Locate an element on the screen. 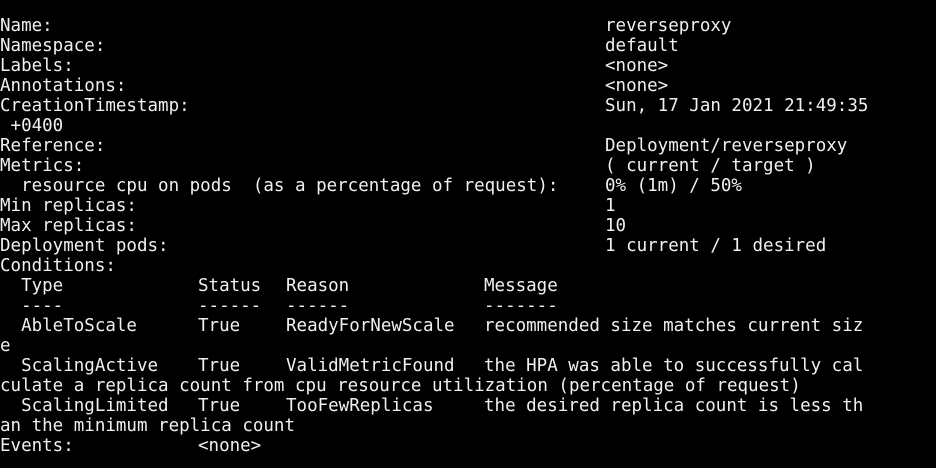 The height and width of the screenshot is (468, 936). condition-reason: ReadyForNewScale is located at coordinates (370, 326).